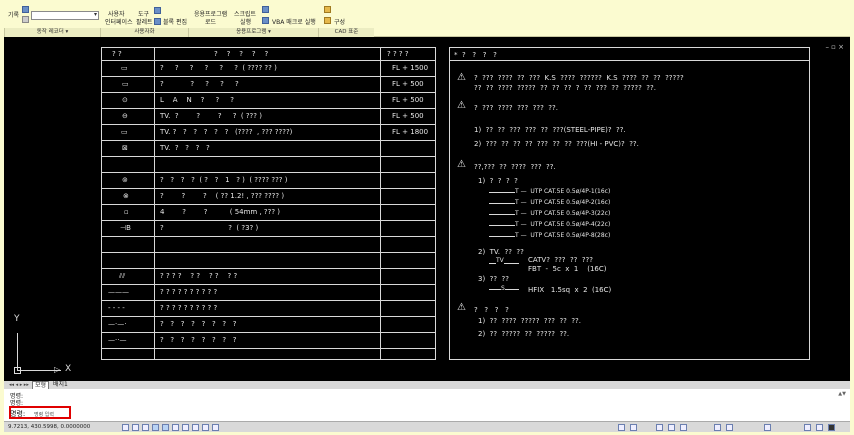 The image size is (854, 435). I want to click on grid-toggle-icon, so click(135, 427).